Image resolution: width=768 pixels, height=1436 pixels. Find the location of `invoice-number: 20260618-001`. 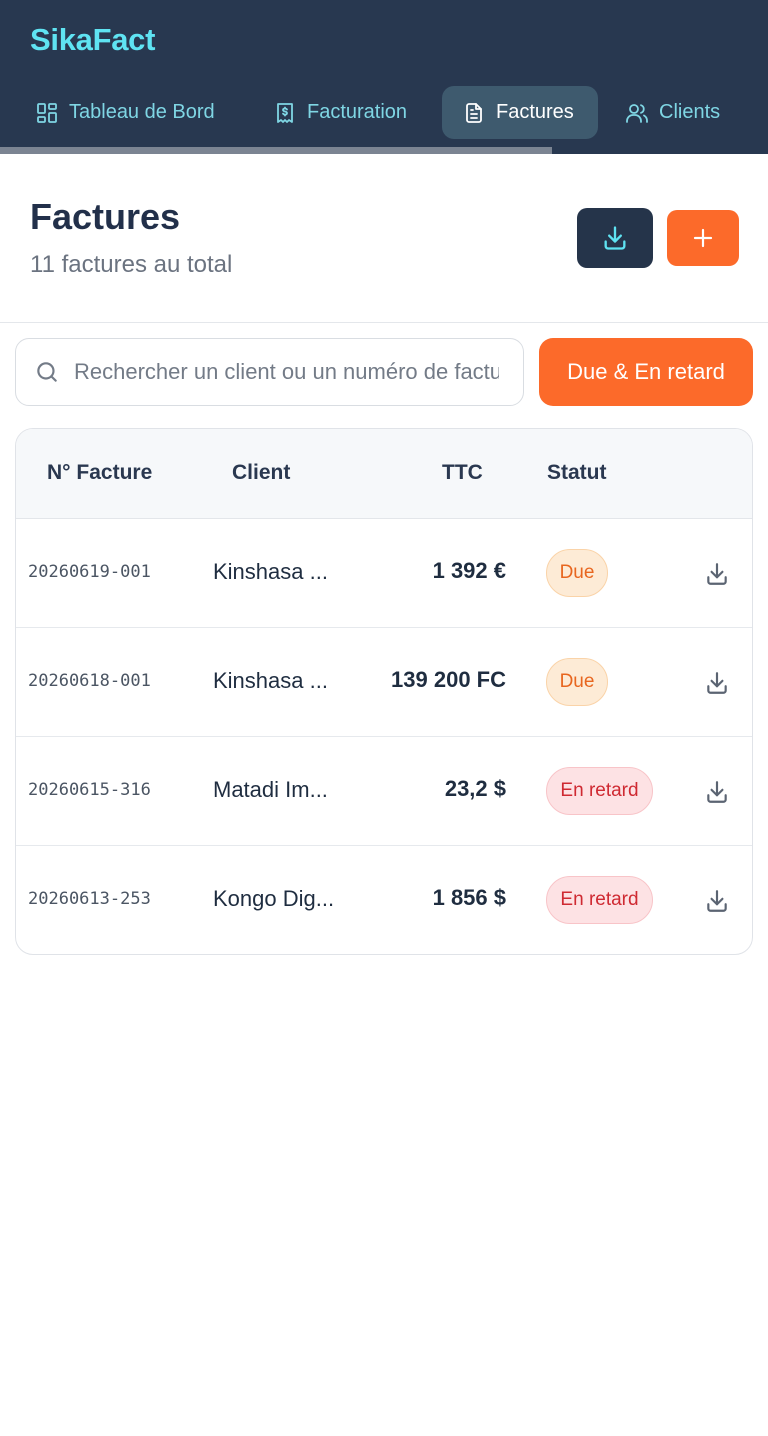

invoice-number: 20260618-001 is located at coordinates (89, 681).